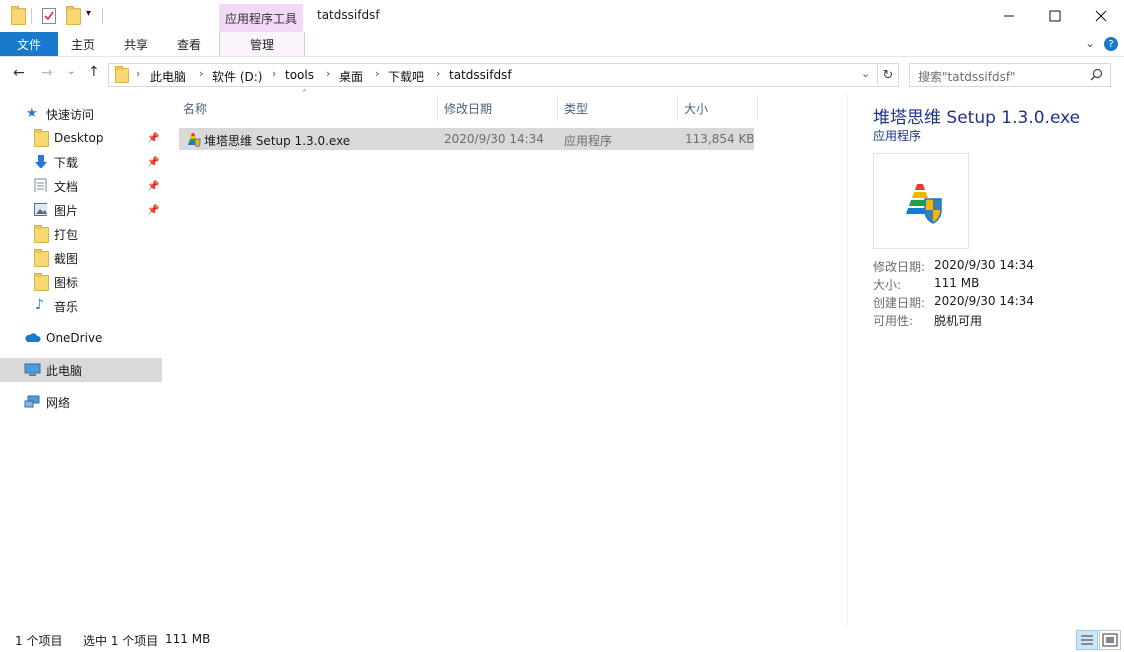 The height and width of the screenshot is (652, 1124). What do you see at coordinates (195, 108) in the screenshot?
I see `column-header-name: 名称` at bounding box center [195, 108].